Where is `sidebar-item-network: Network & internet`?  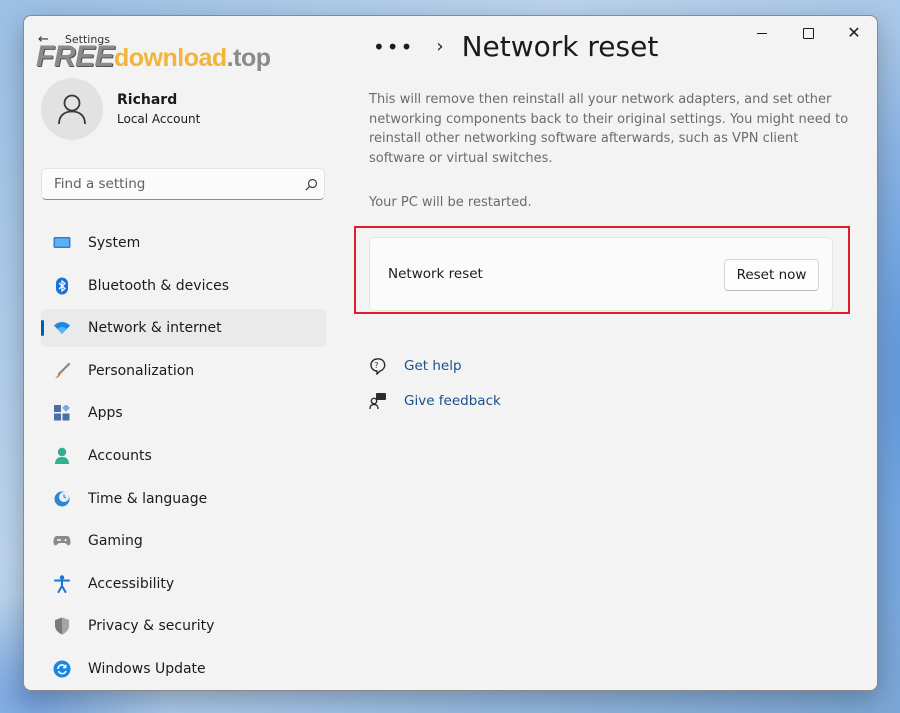
sidebar-item-network: Network & internet is located at coordinates (183, 328).